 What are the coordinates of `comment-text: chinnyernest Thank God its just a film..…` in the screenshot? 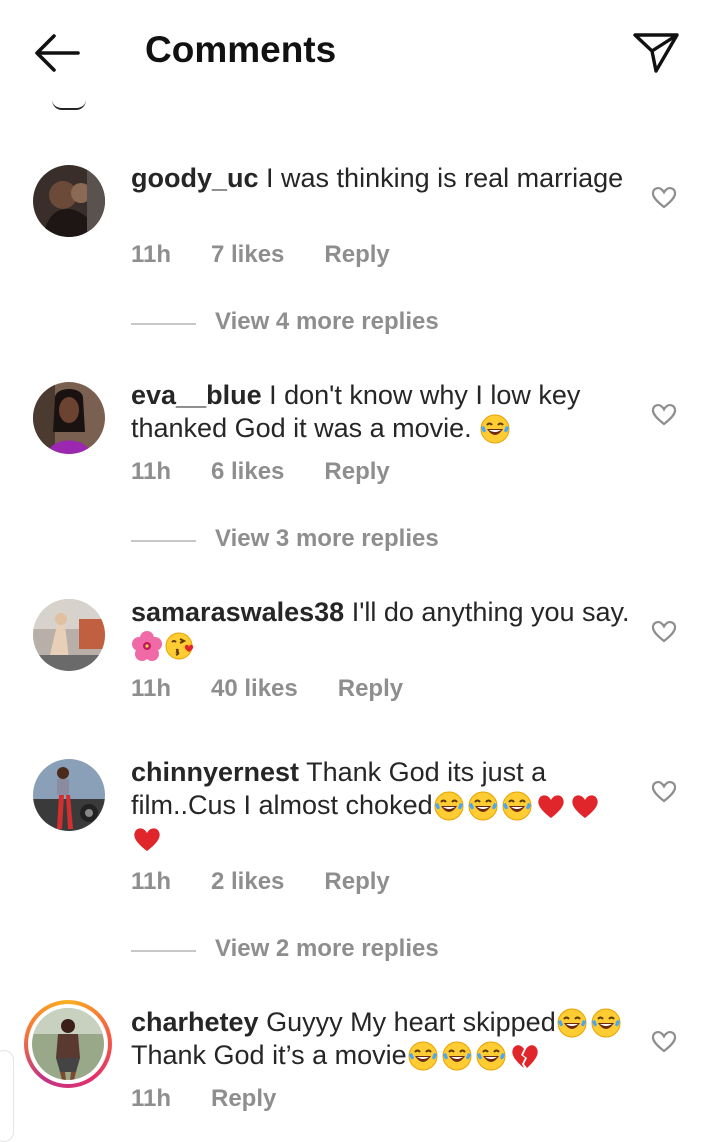 It's located at (381, 805).